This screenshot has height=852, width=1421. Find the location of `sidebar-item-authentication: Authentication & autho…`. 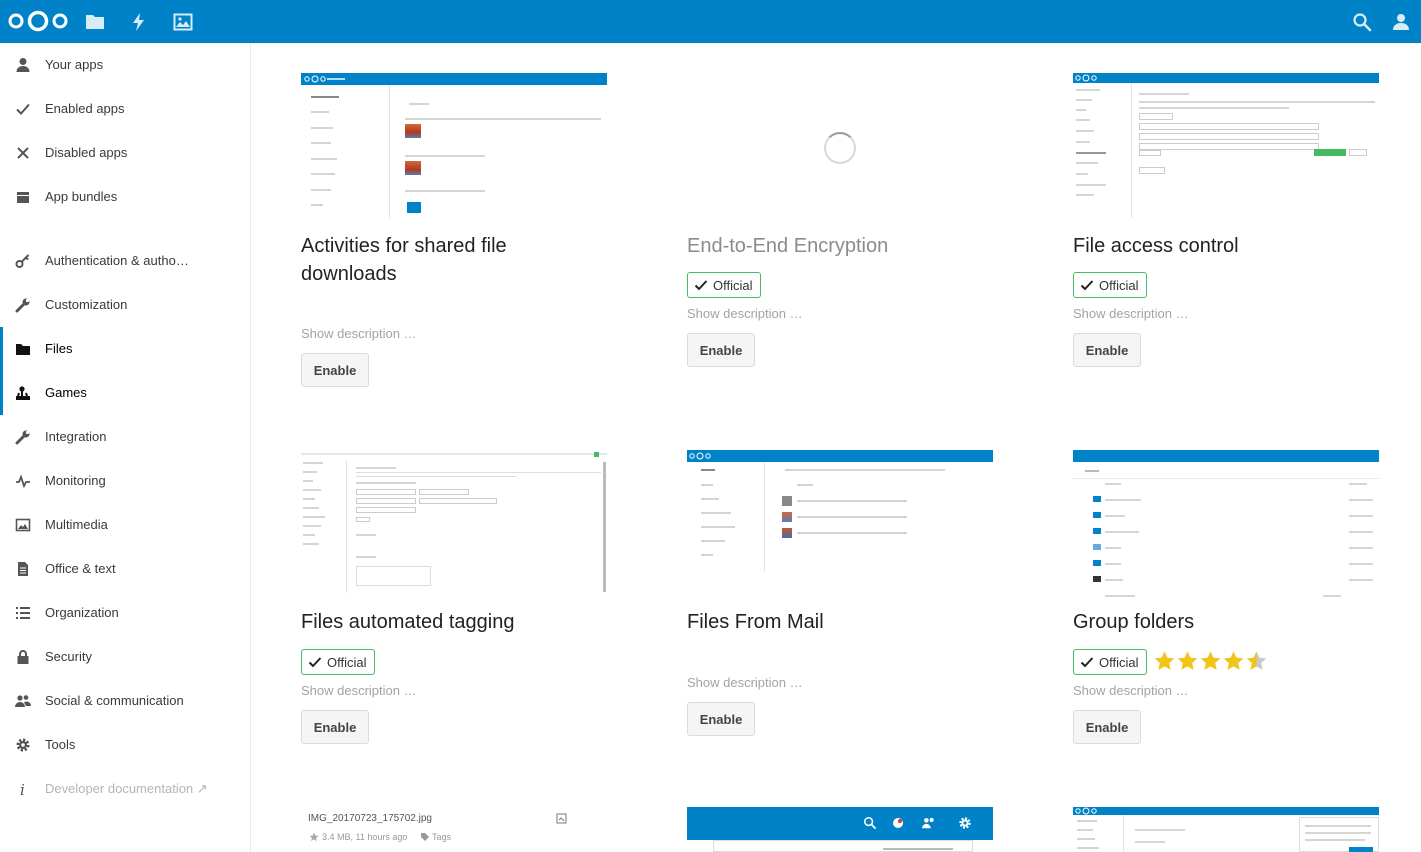

sidebar-item-authentication: Authentication & autho… is located at coordinates (125, 261).